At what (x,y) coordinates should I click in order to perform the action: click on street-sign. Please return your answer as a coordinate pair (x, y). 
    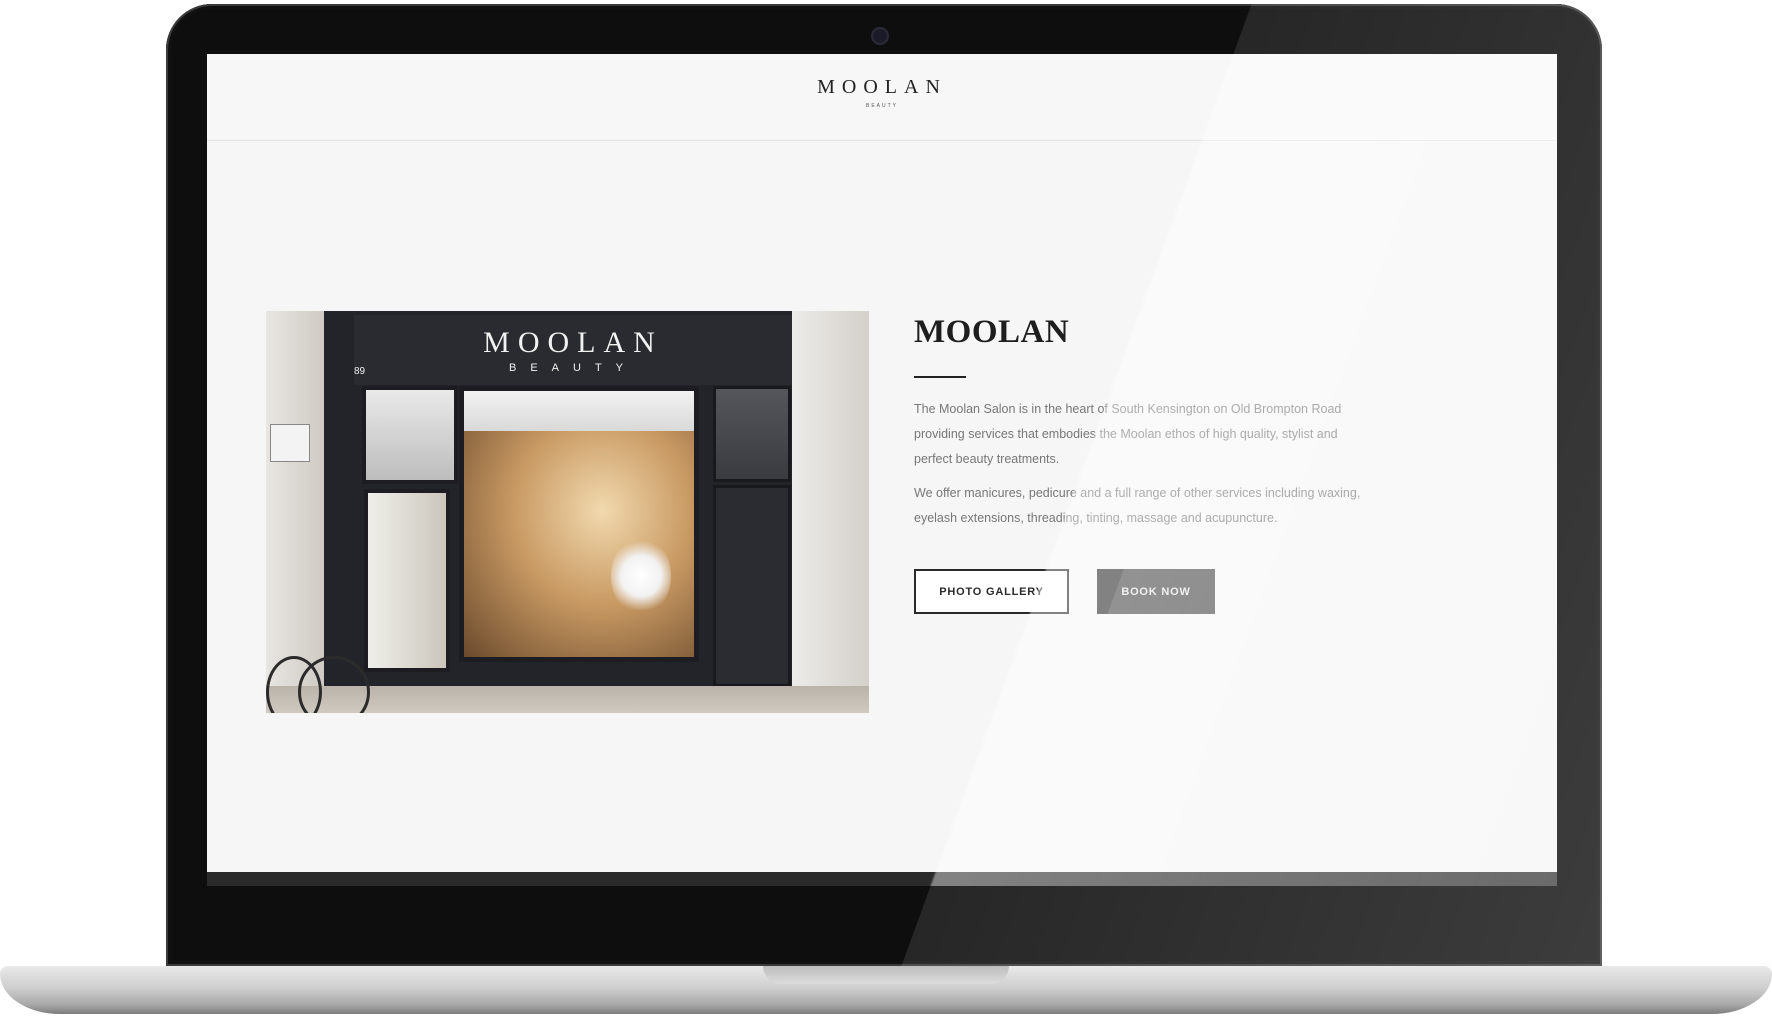
    Looking at the image, I should click on (290, 443).